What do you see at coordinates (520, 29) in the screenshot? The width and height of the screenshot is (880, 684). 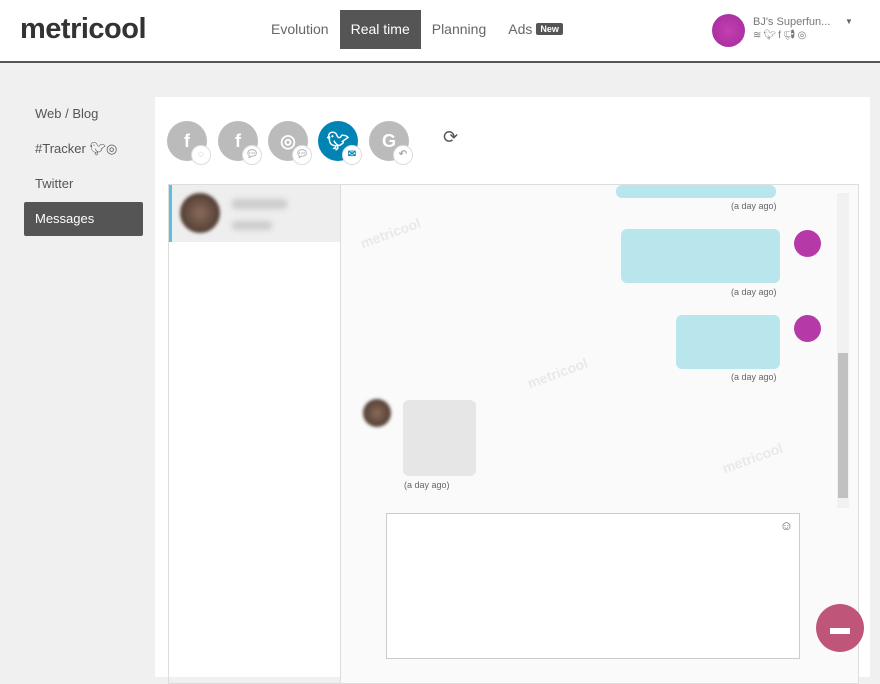 I see `nav-ads-label: Ads` at bounding box center [520, 29].